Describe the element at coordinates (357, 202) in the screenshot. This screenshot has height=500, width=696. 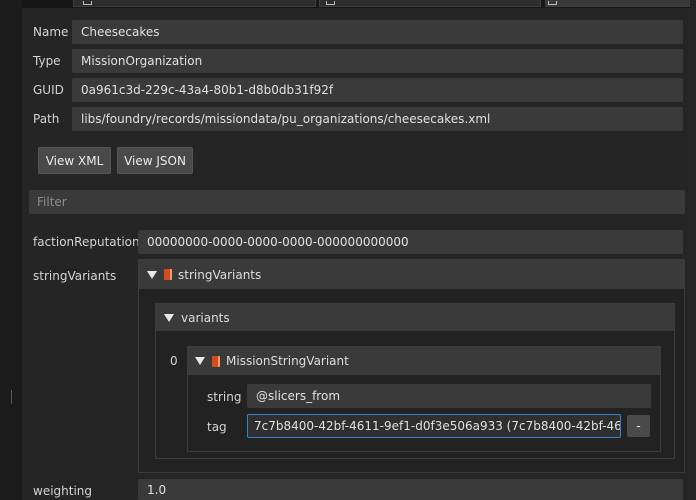
I see `filter-input: Filter` at that location.